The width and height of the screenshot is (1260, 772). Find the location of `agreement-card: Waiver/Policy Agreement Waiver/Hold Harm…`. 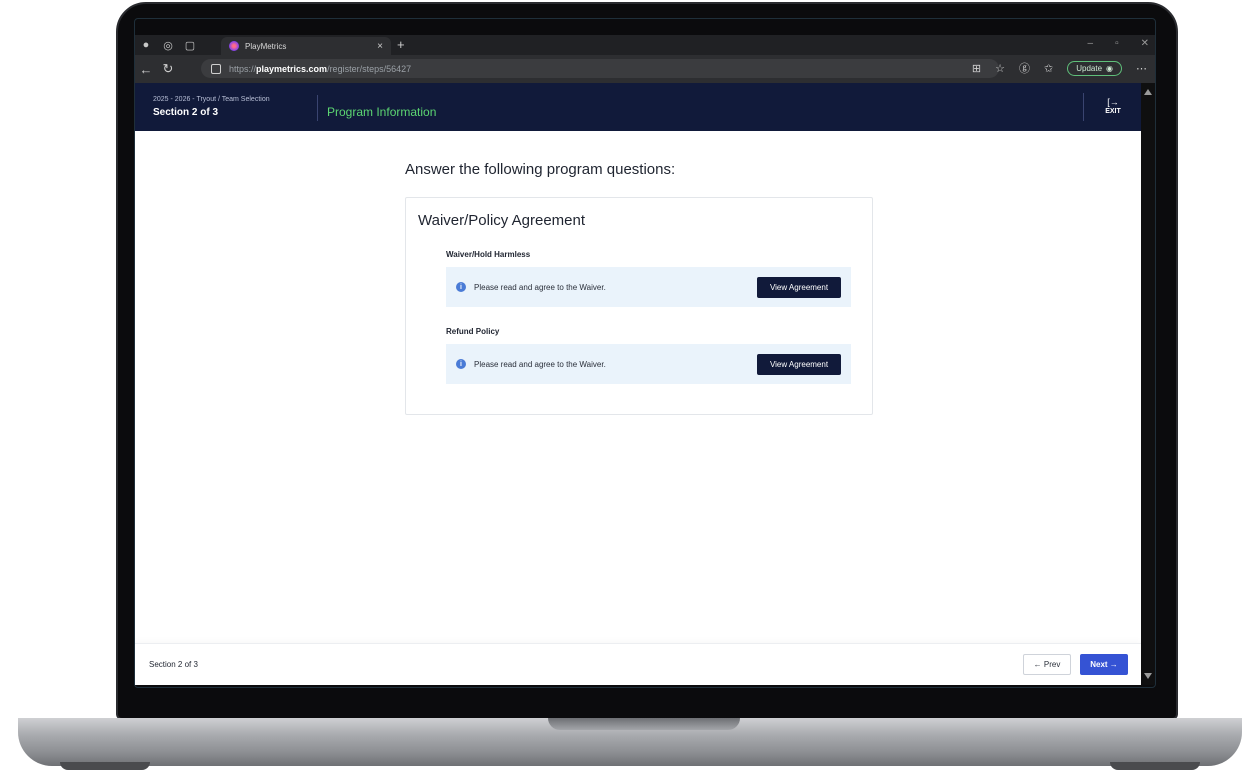

agreement-card: Waiver/Policy Agreement Waiver/Hold Harm… is located at coordinates (639, 306).